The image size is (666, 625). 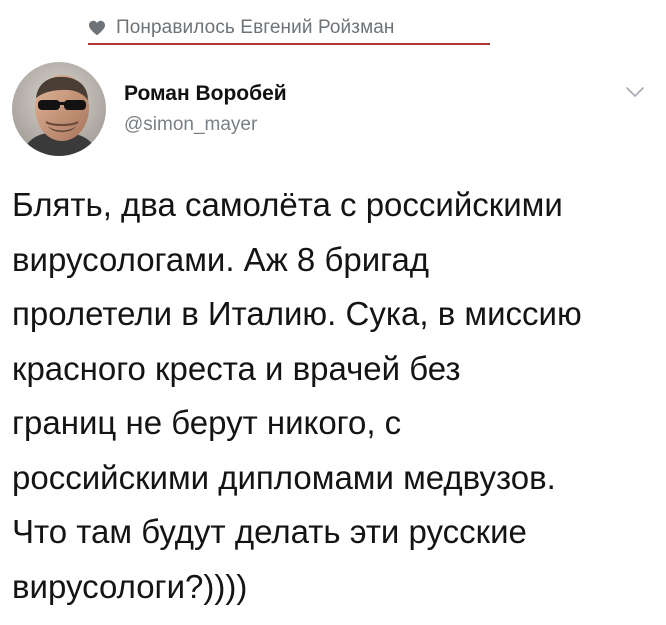 I want to click on tweet-line: российскими дипломами медвузов., so click(x=284, y=477).